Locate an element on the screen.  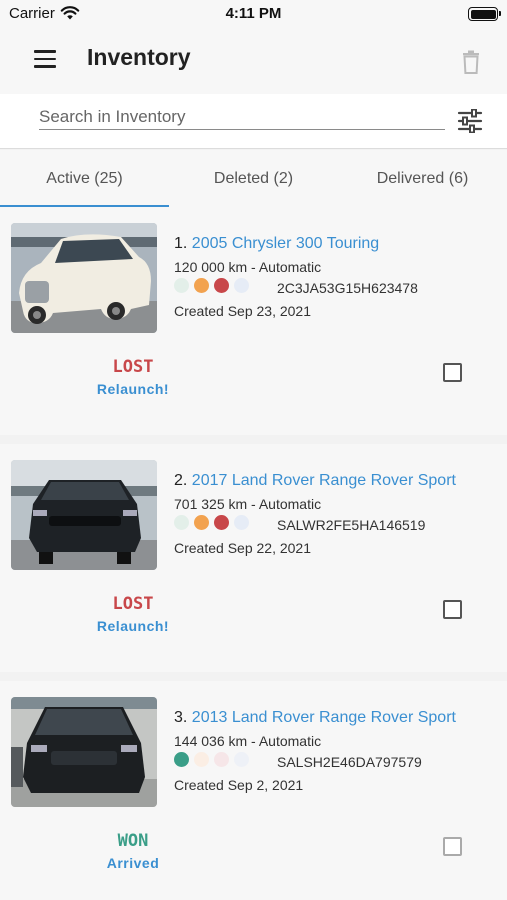
menu-icon is located at coordinates (45, 59).